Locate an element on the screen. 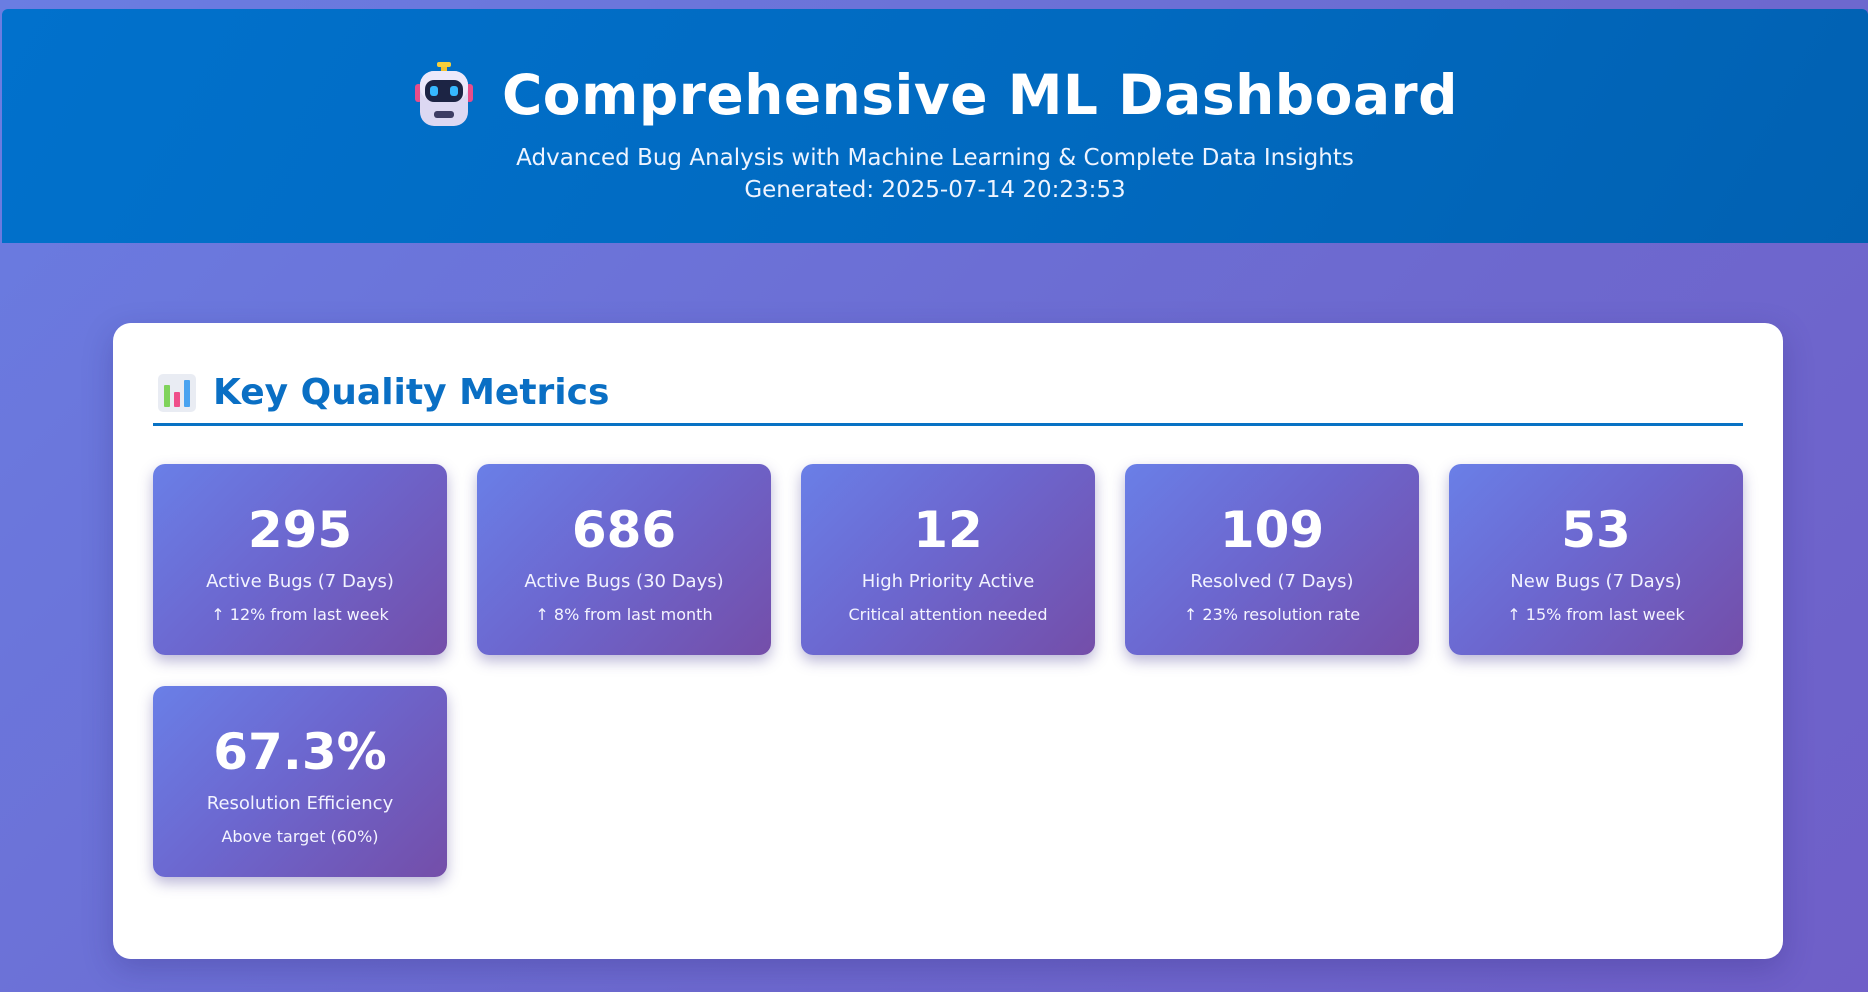 The width and height of the screenshot is (1868, 992). metric-label: Active Bugs (30 Days) is located at coordinates (624, 581).